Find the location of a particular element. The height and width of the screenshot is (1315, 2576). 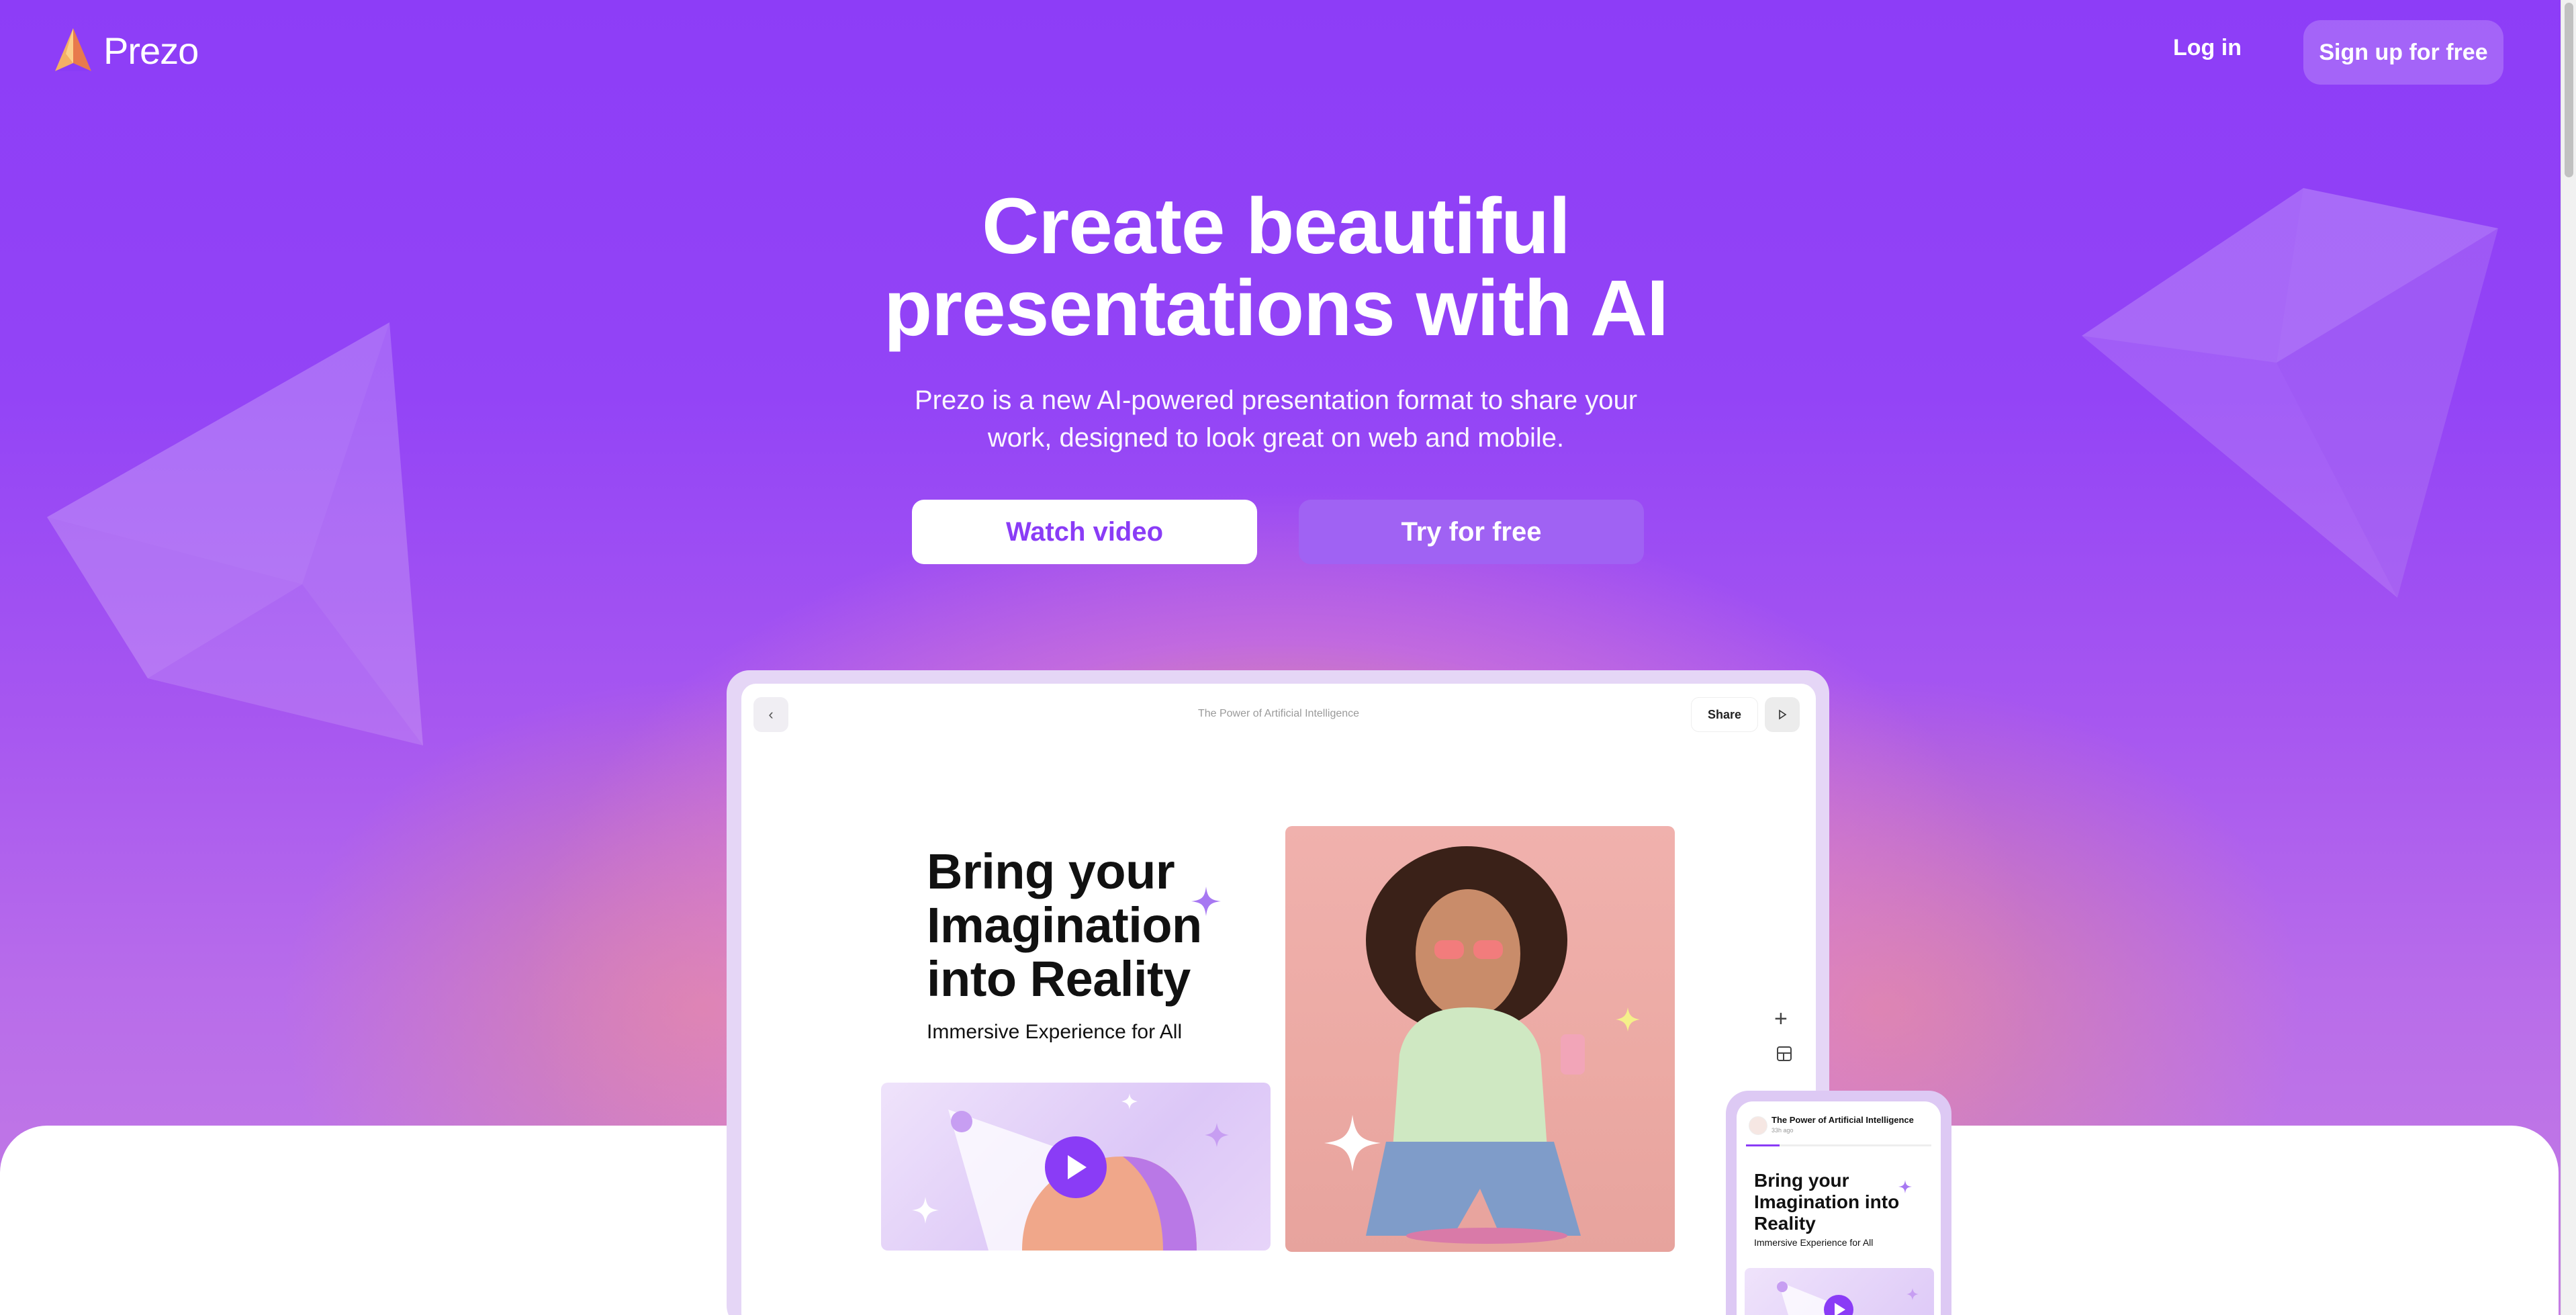

scrollbar-thumb is located at coordinates (2569, 90).